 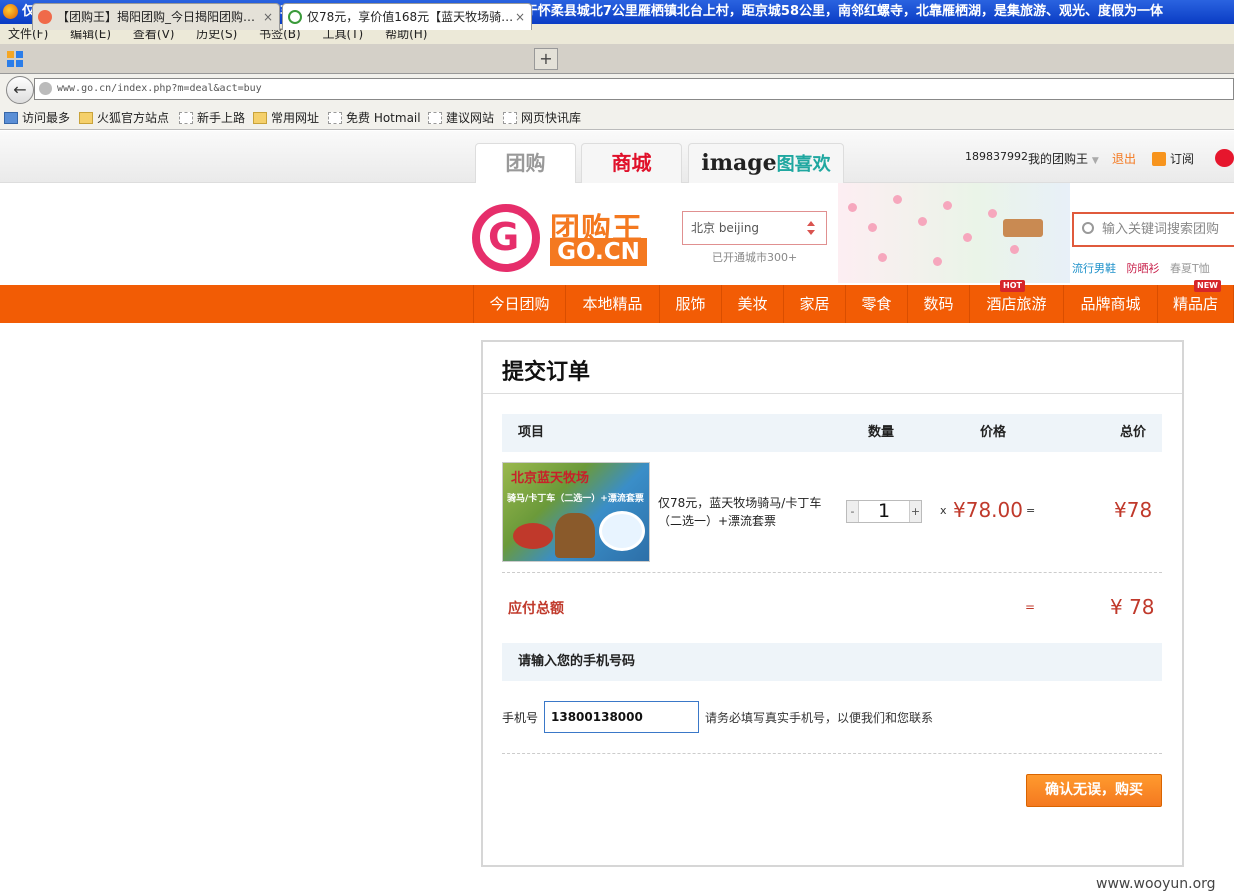 What do you see at coordinates (295, 17) in the screenshot?
I see `loading-icon` at bounding box center [295, 17].